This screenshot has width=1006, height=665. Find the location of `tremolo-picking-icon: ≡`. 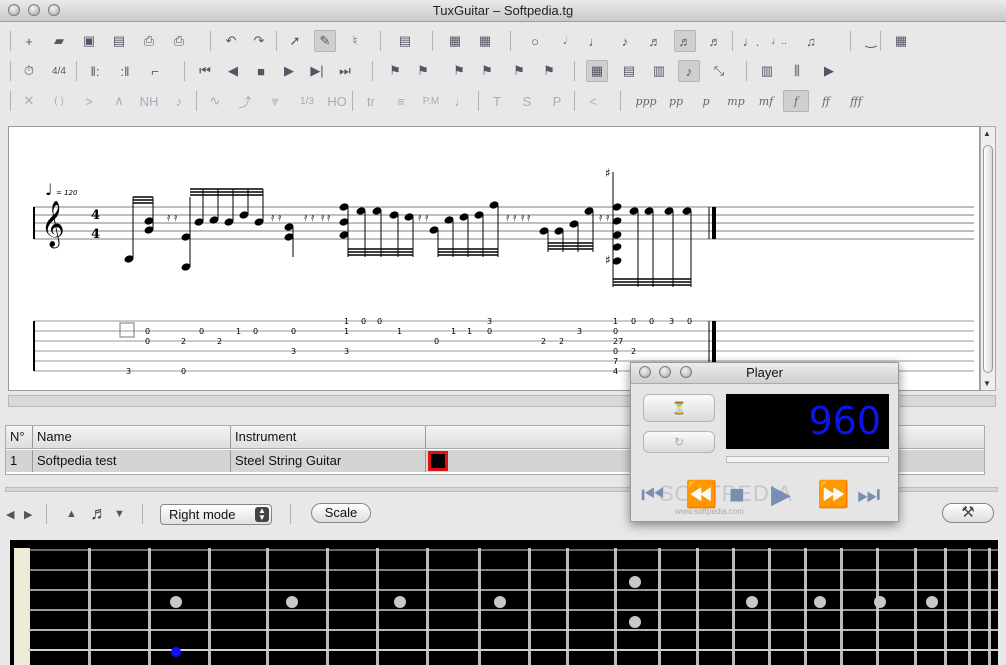

tremolo-picking-icon: ≡ is located at coordinates (401, 101).